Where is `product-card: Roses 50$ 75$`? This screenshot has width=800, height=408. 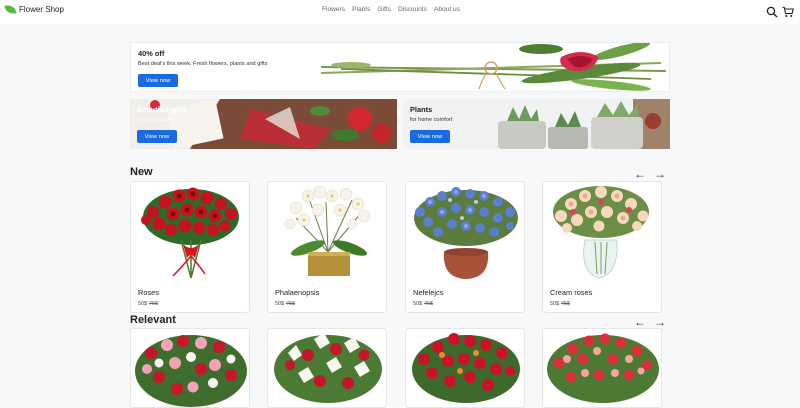
product-card: Roses 50$ 75$ is located at coordinates (190, 247).